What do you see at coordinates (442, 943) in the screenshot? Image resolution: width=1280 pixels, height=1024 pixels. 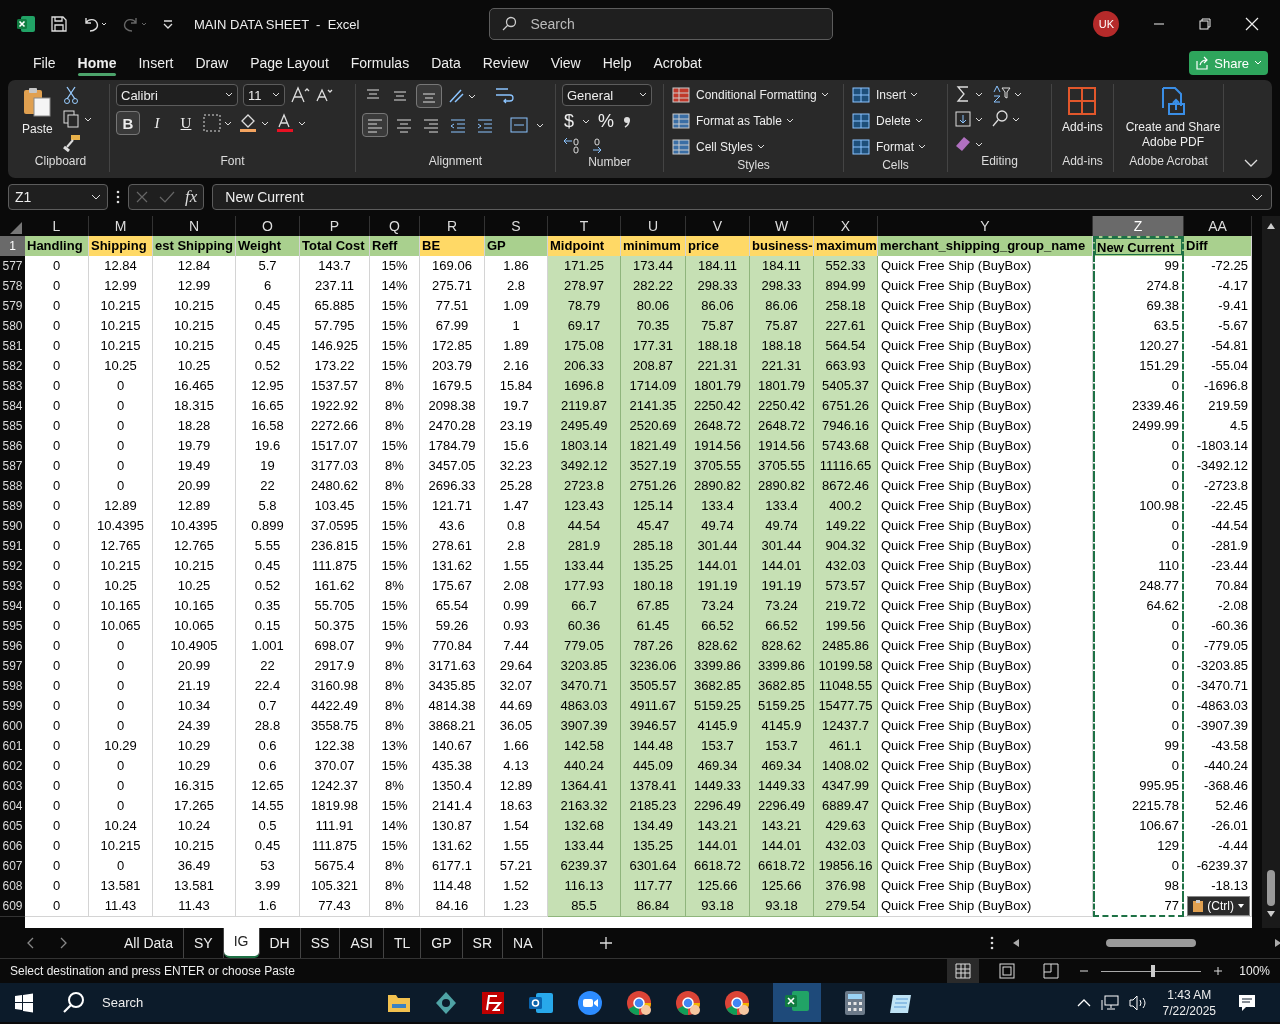 I see `sheet-tab: GP` at bounding box center [442, 943].